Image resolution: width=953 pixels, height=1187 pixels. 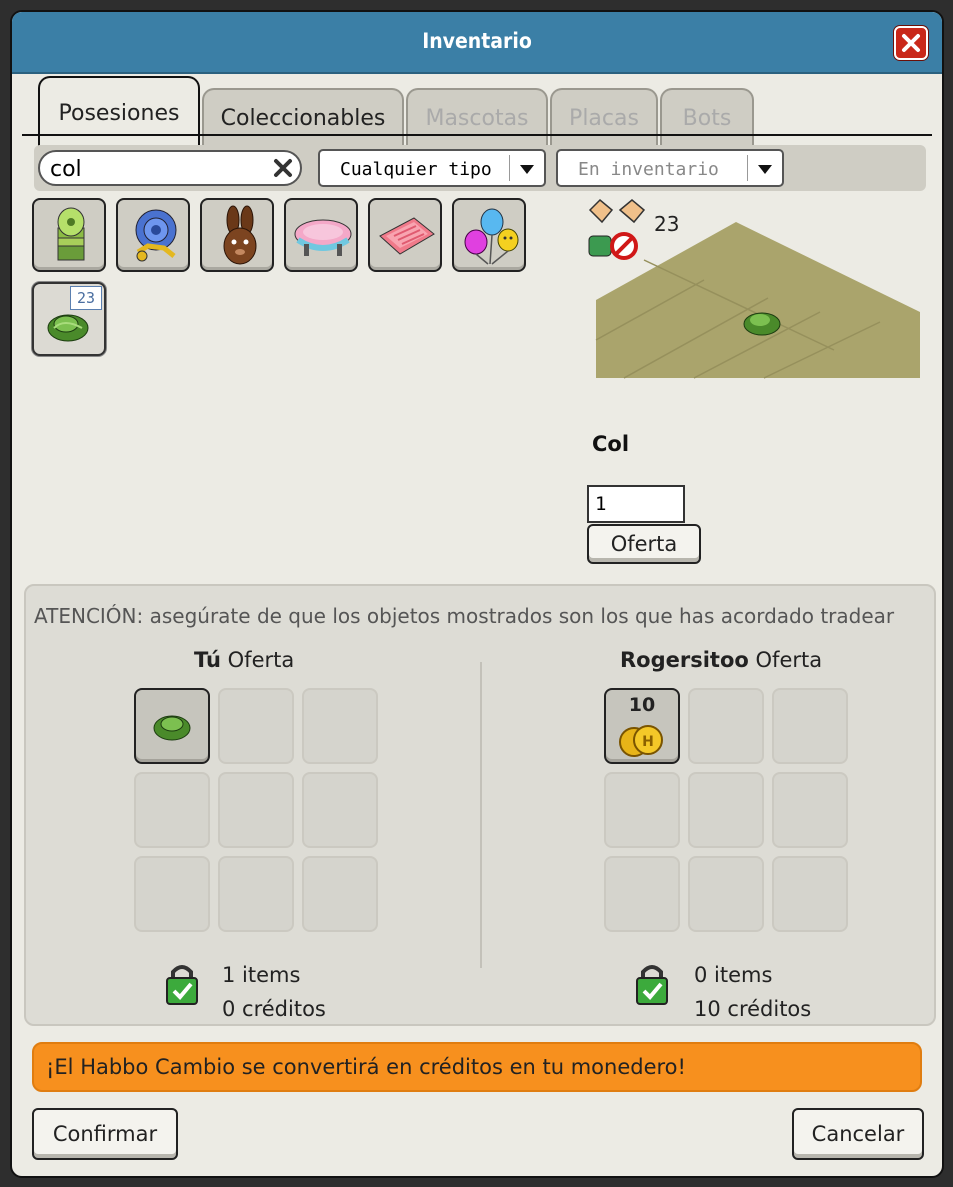 I want to click on location-select: En inventario, so click(x=670, y=168).